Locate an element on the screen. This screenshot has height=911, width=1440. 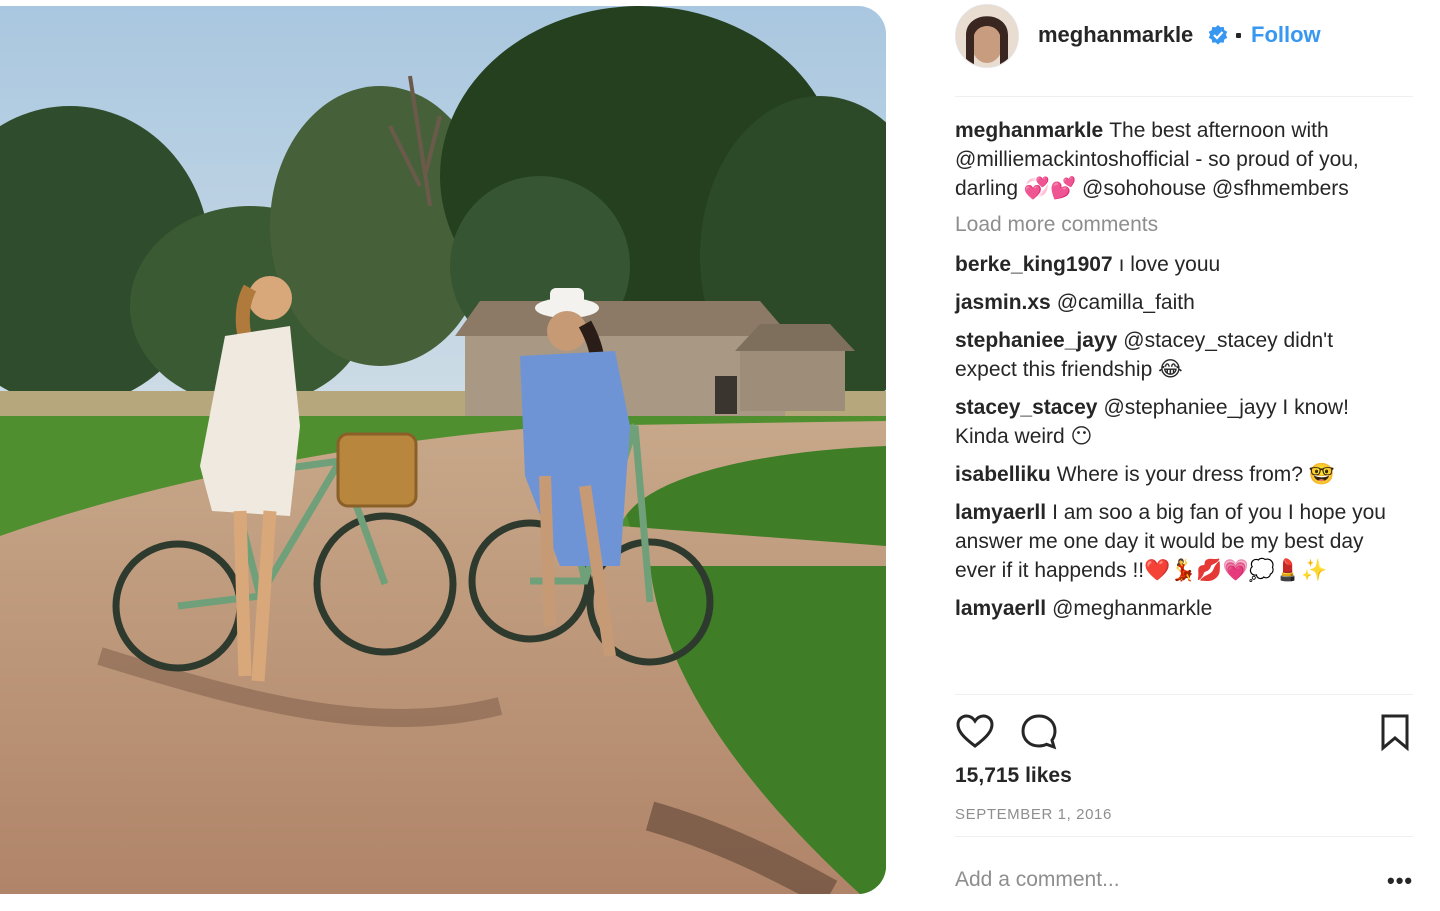
comment-text: Where is your dress from? 🤓 is located at coordinates (1195, 474).